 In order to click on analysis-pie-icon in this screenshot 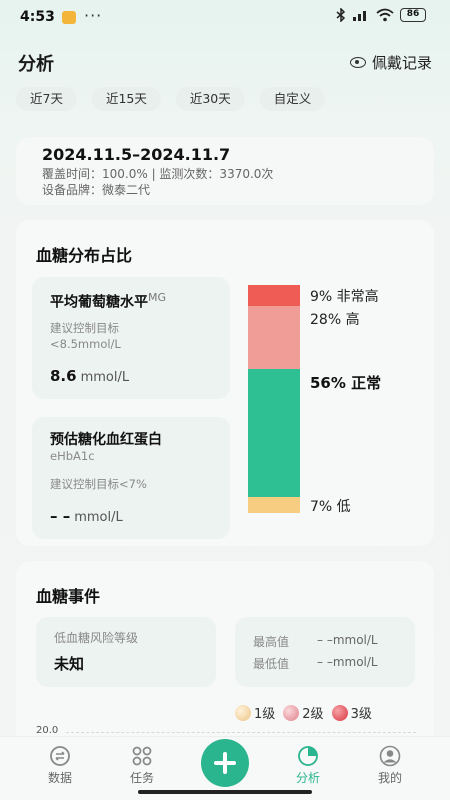, I will do `click(308, 756)`.